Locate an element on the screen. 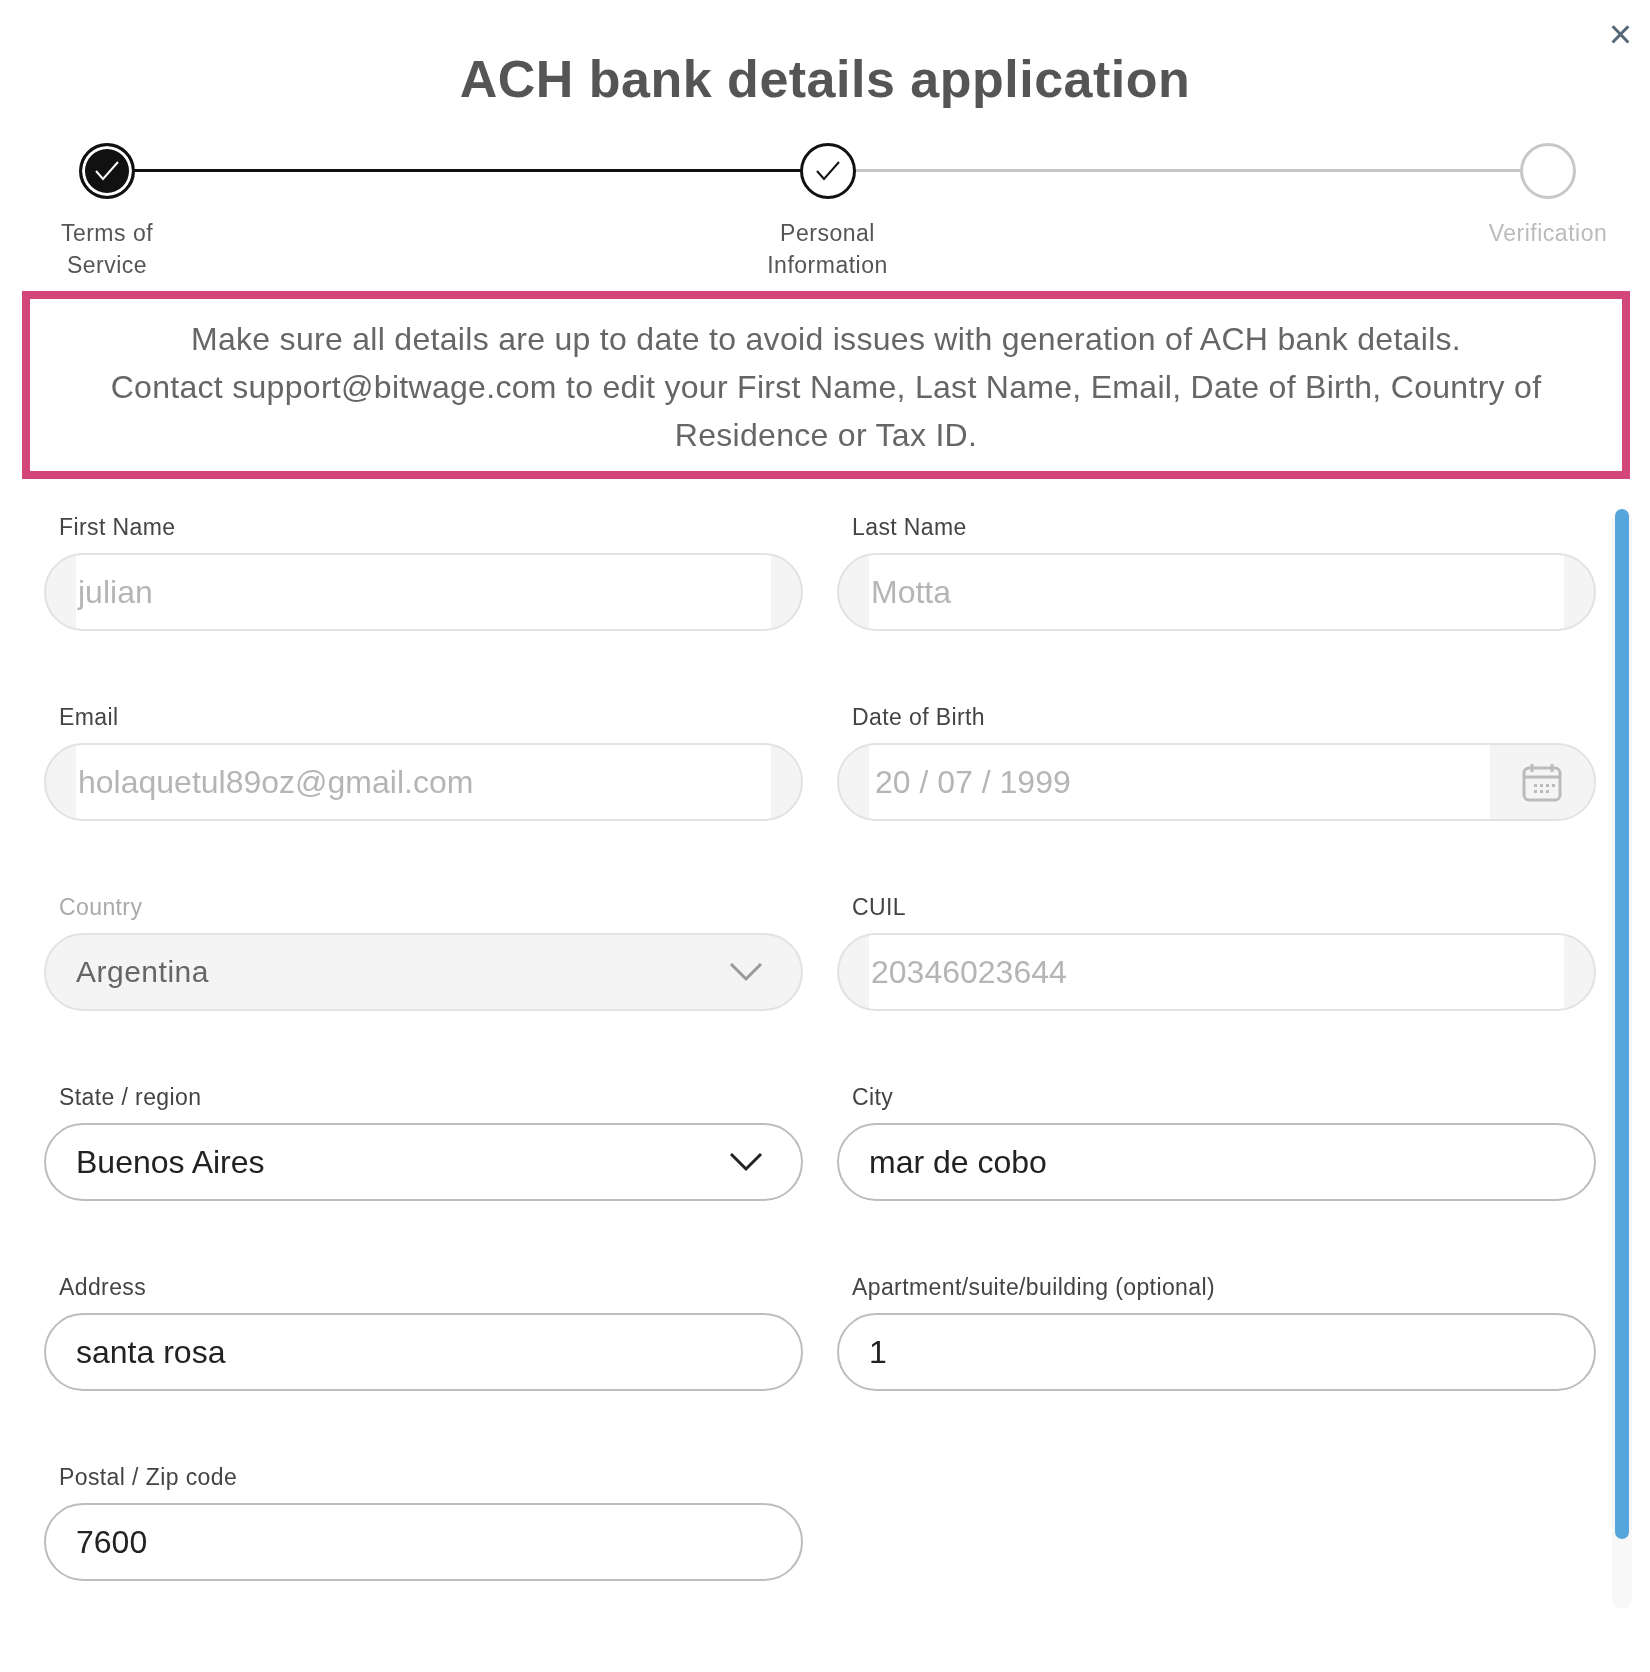 The width and height of the screenshot is (1650, 1672). close-button: × is located at coordinates (1620, 34).